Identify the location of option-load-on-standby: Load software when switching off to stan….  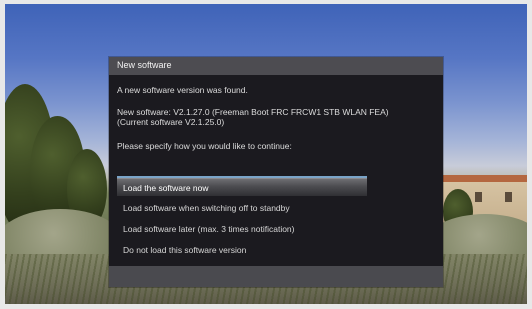
(242, 208).